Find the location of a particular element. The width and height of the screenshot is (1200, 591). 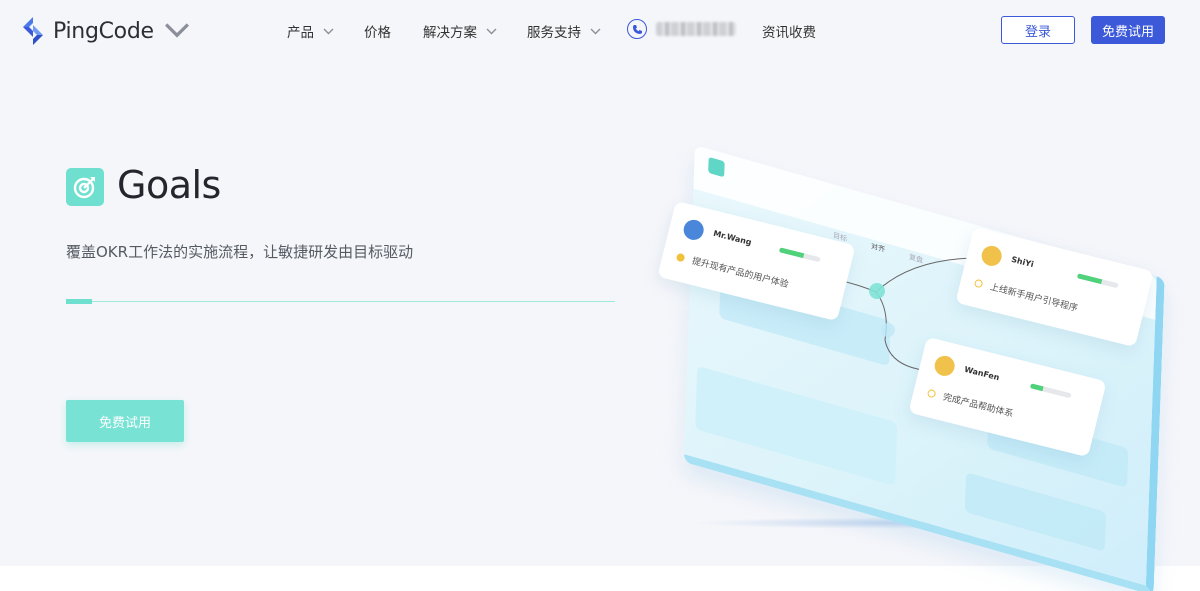

free-trial-button: 免费试用 is located at coordinates (1128, 30).